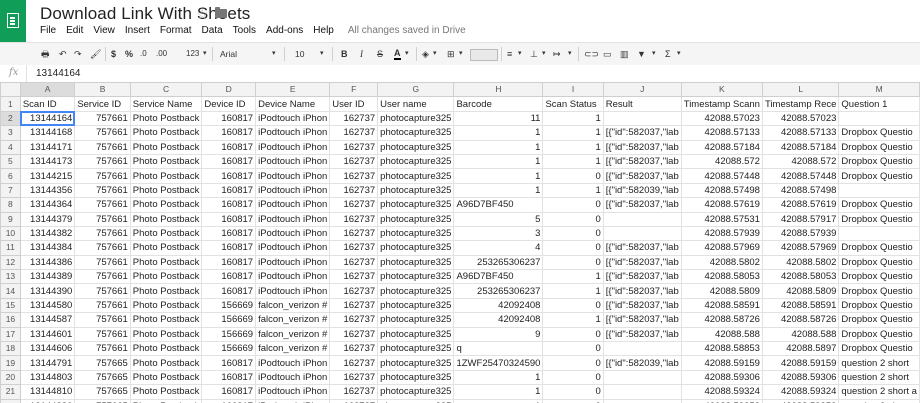 The width and height of the screenshot is (920, 403). I want to click on cell-i20: 0, so click(573, 377).